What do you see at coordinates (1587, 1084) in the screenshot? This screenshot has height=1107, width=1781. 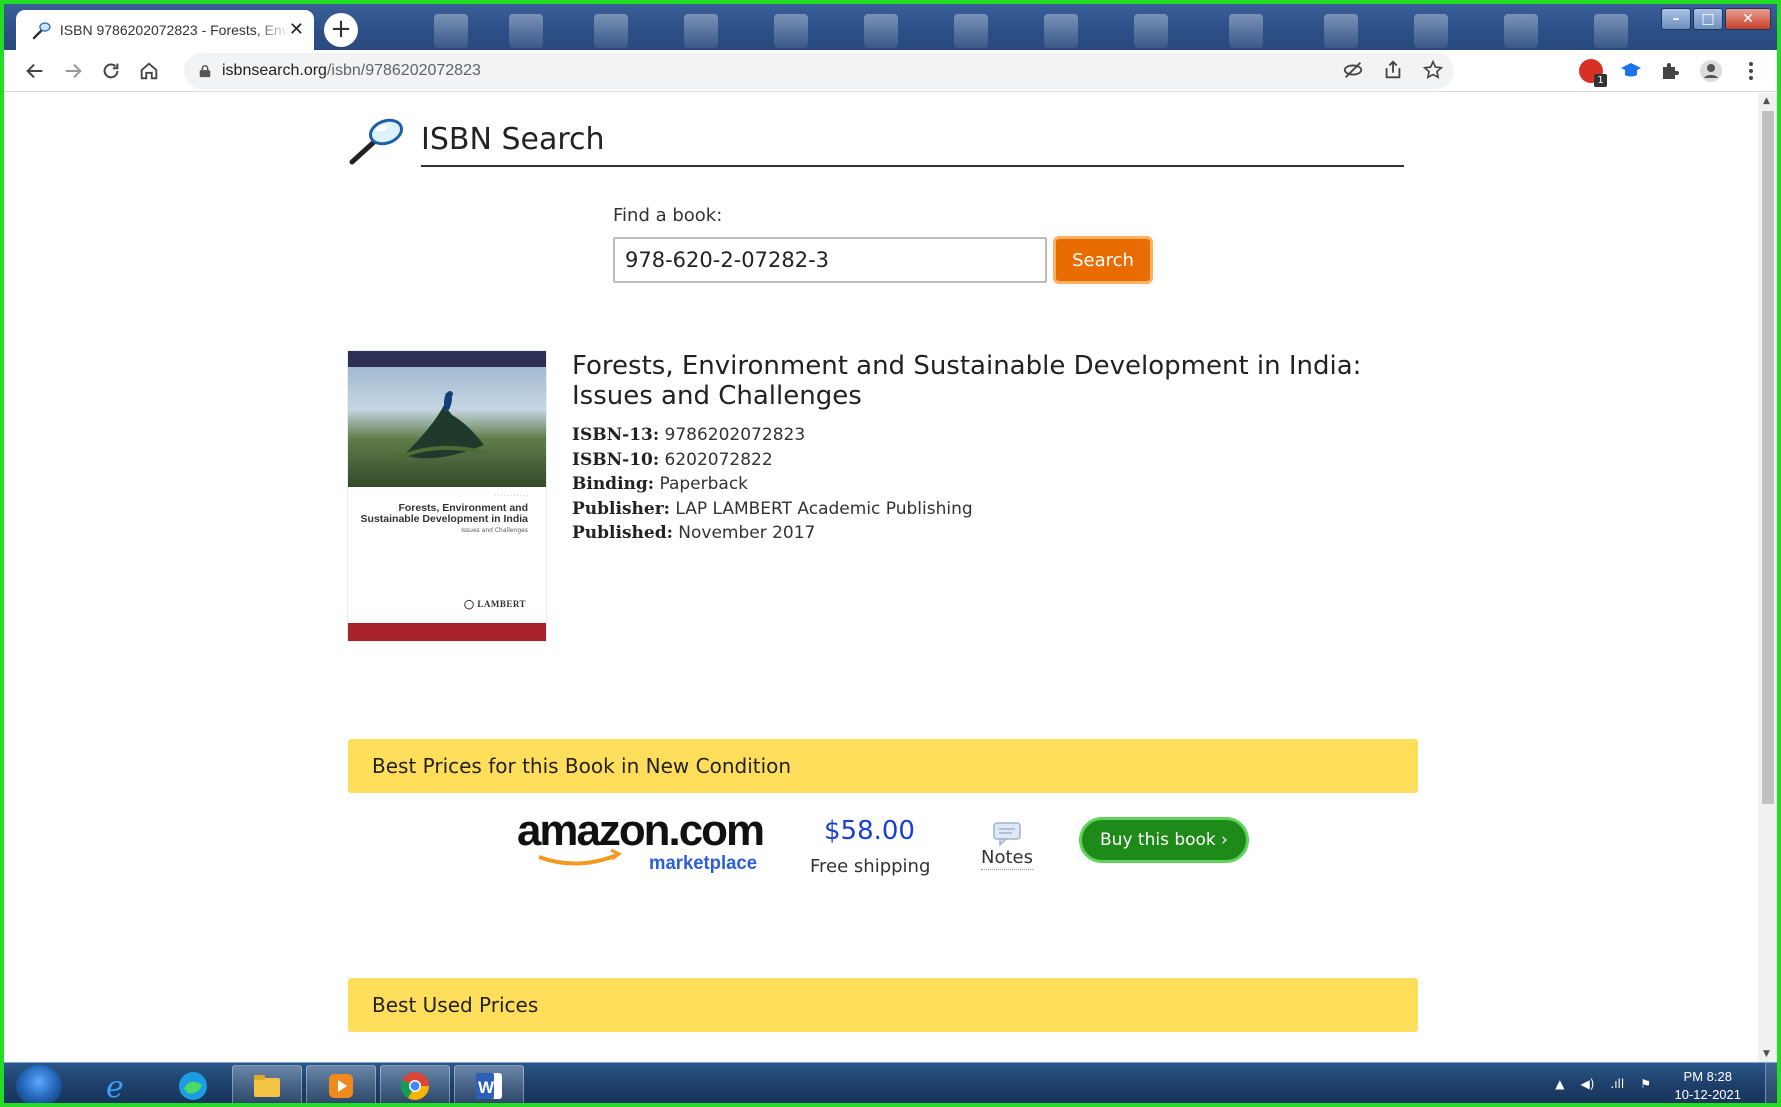 I see `volume-icon: ◀)` at bounding box center [1587, 1084].